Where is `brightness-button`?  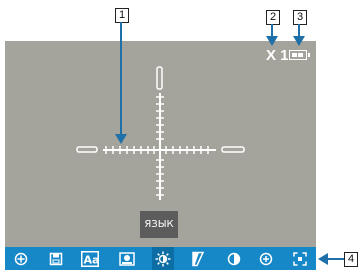
brightness-button is located at coordinates (163, 258).